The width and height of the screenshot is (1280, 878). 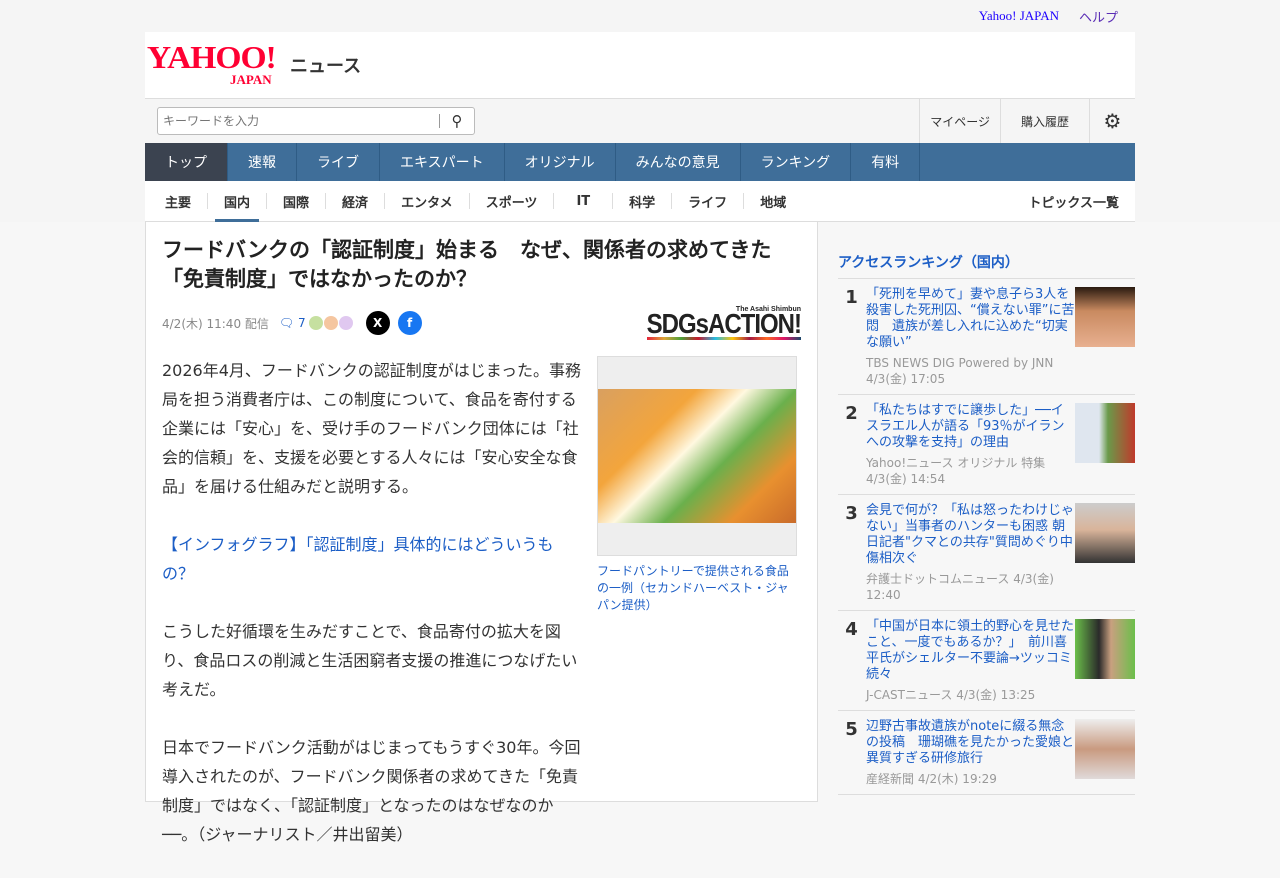 What do you see at coordinates (1044, 121) in the screenshot?
I see `purchase-history-link: 購入履歴` at bounding box center [1044, 121].